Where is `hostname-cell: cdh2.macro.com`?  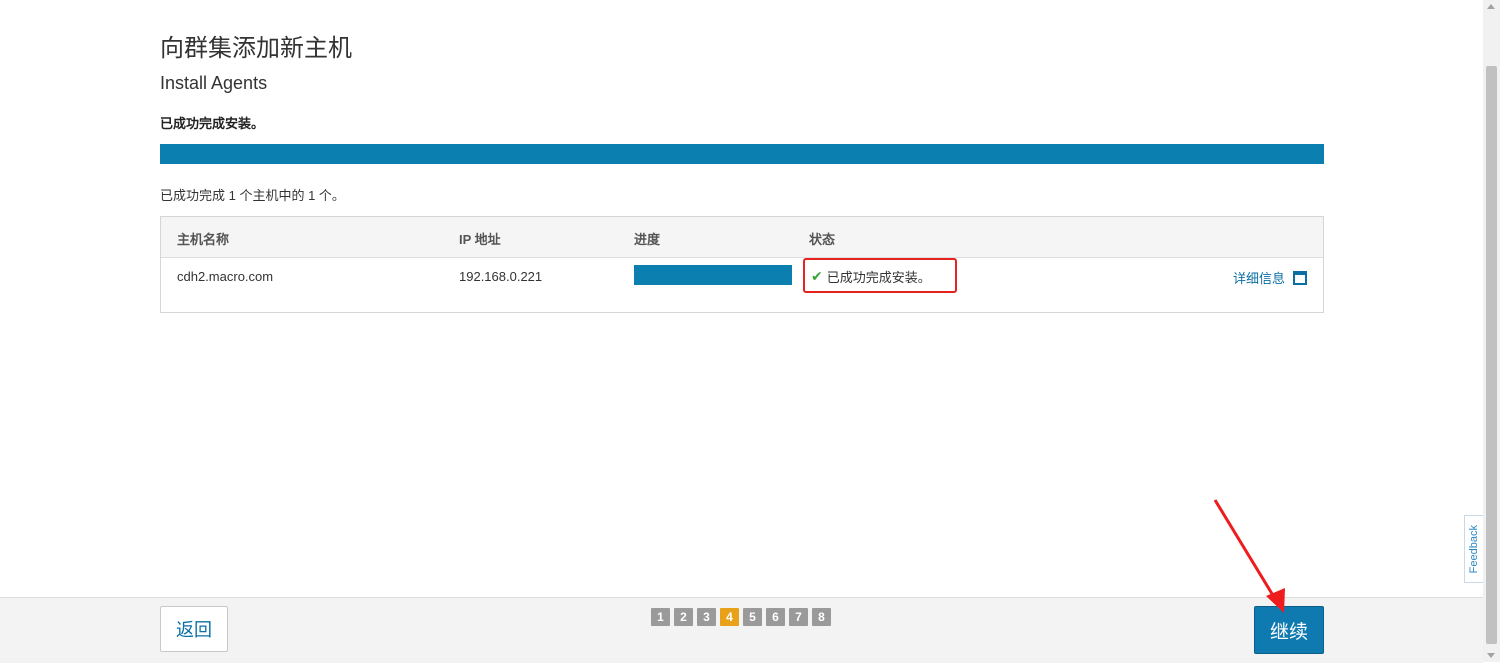
hostname-cell: cdh2.macro.com is located at coordinates (225, 276).